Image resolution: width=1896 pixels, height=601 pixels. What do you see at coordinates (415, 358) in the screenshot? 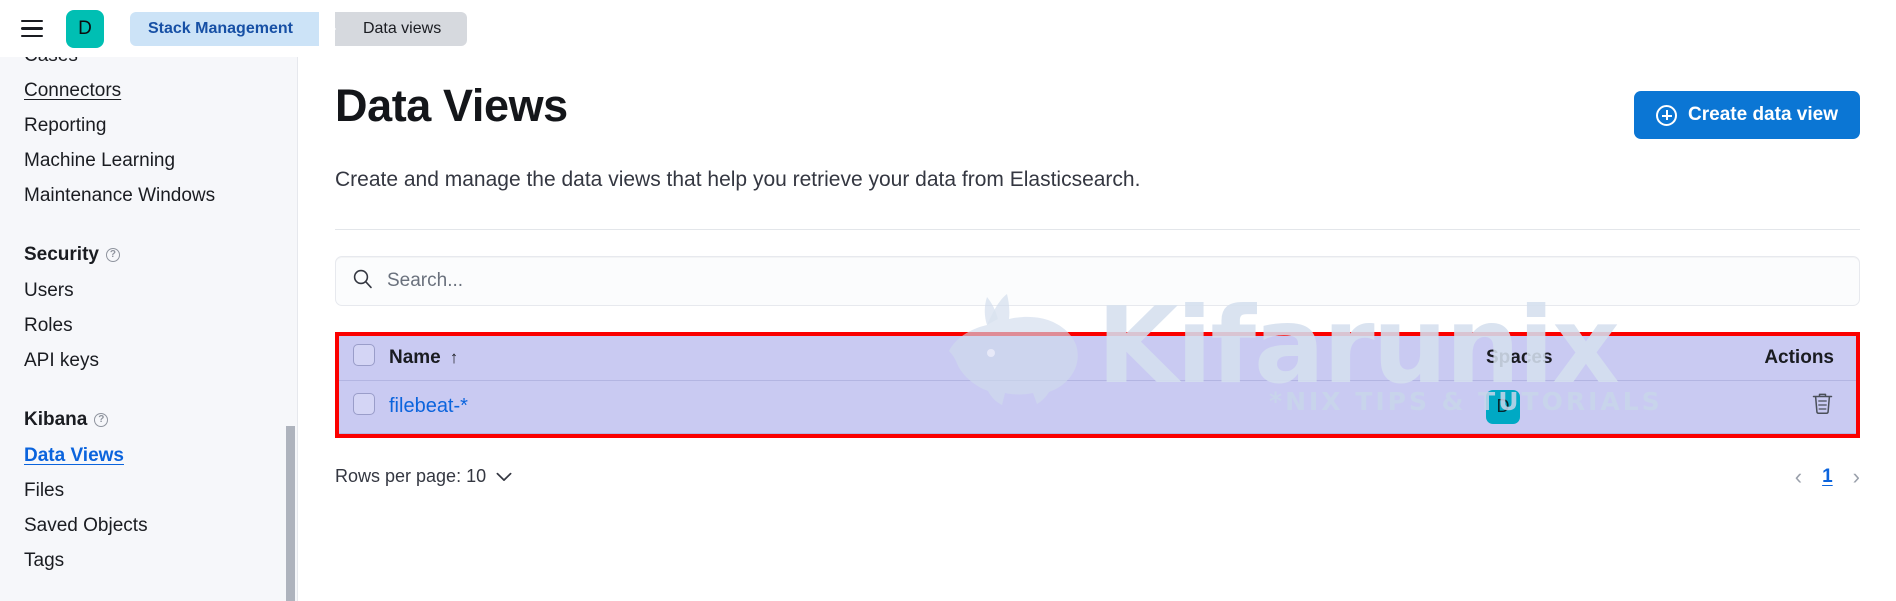
I see `column-header-name-label: Name` at bounding box center [415, 358].